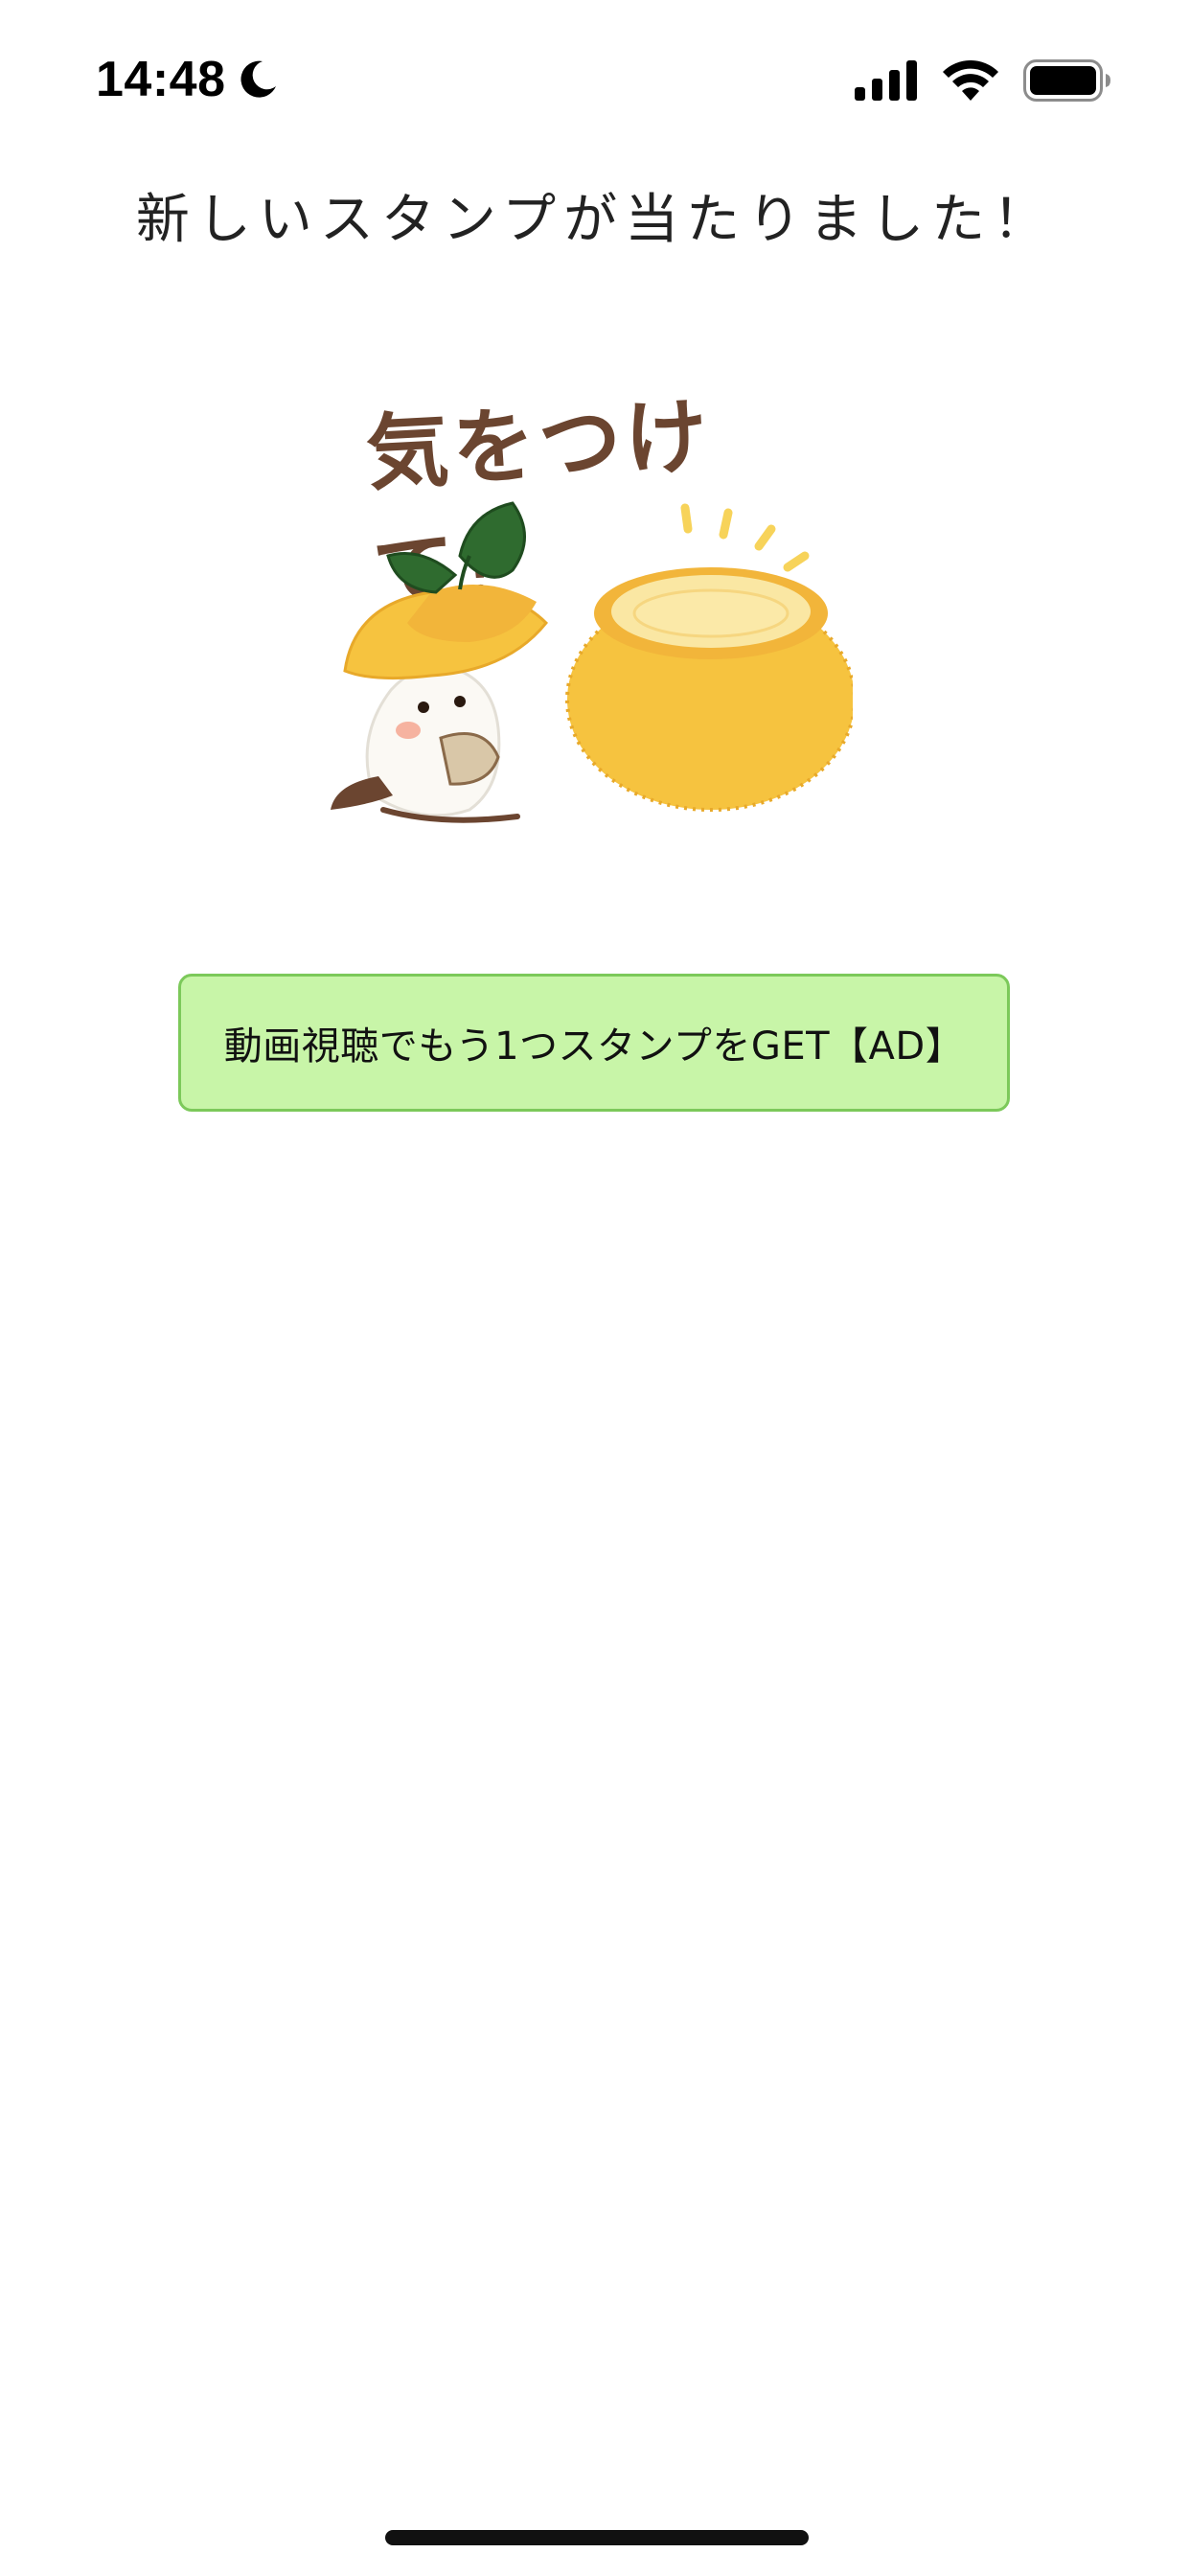 The image size is (1190, 2576). I want to click on status-time: 14:48, so click(161, 79).